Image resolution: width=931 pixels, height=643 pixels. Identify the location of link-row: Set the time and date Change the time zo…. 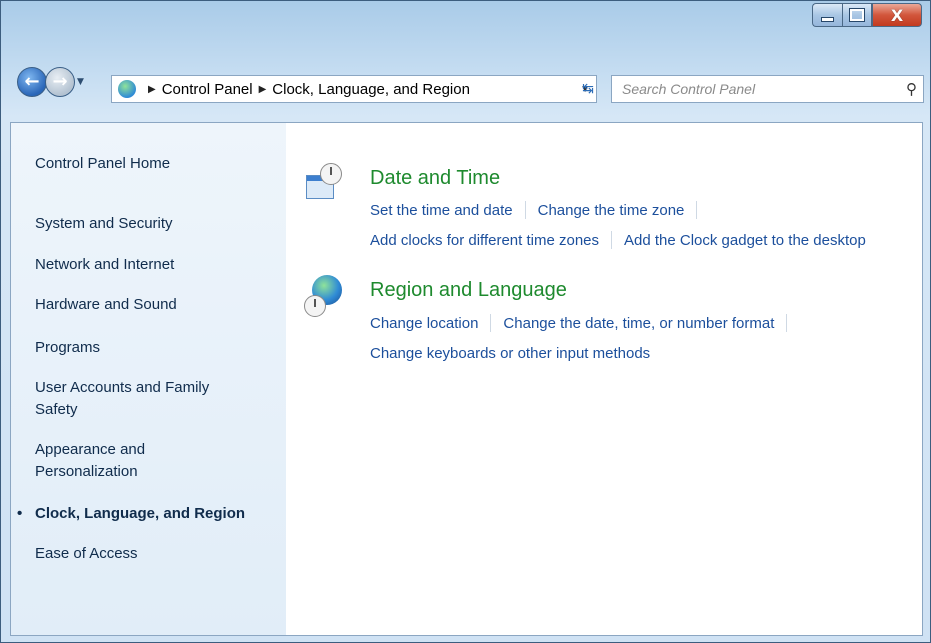
(618, 210).